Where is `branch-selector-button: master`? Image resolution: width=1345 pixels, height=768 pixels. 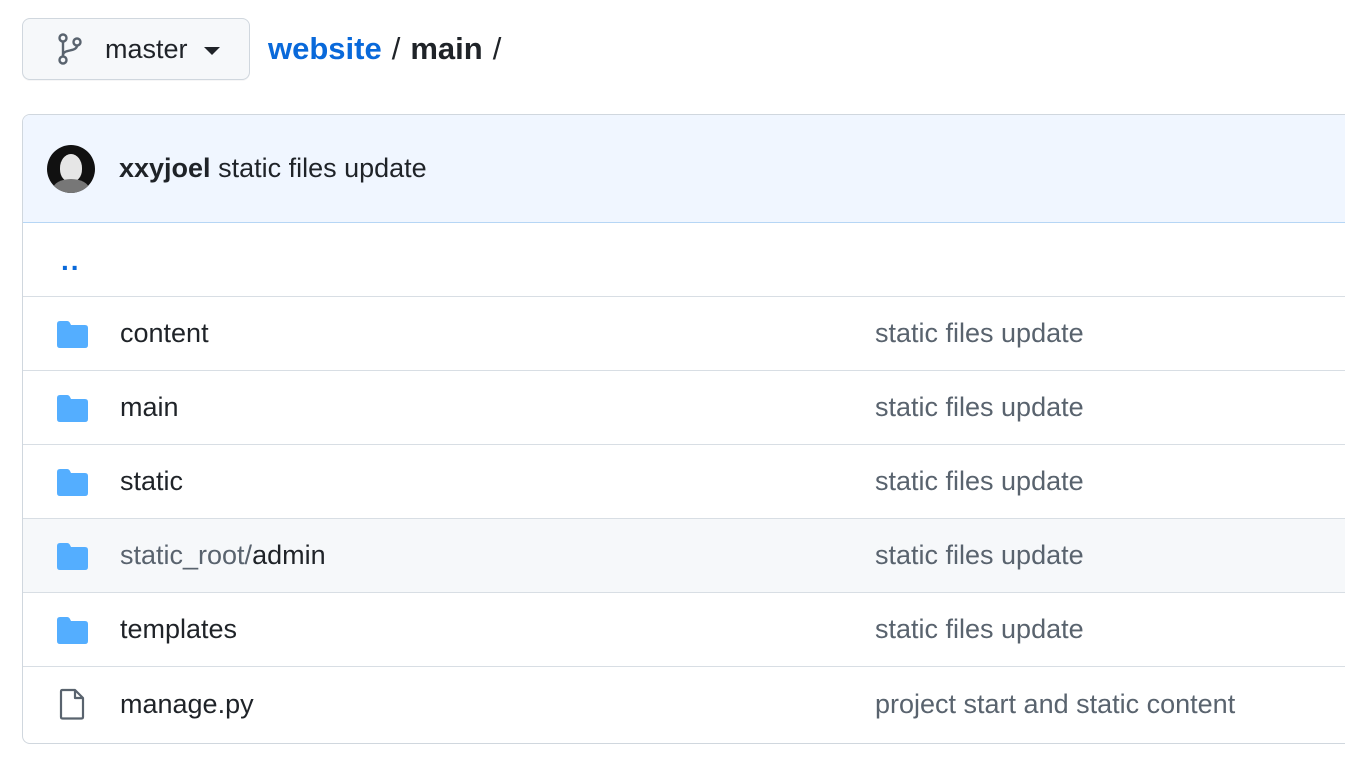 branch-selector-button: master is located at coordinates (136, 49).